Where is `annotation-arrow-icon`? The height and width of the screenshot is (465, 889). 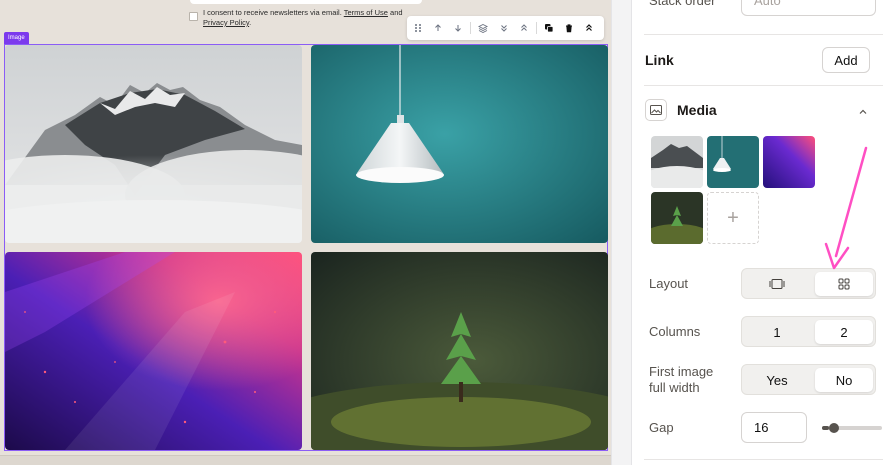 annotation-arrow-icon is located at coordinates (846, 208).